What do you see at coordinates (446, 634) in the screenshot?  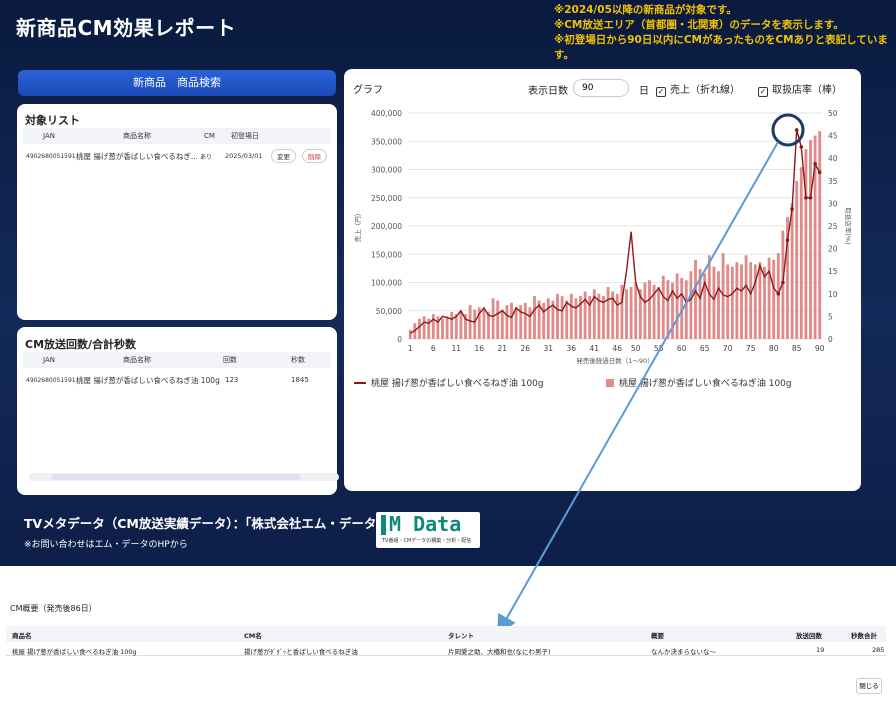 I see `summary-header: 商品名 CM名 タレント 概要 放送回数 秒数合計` at bounding box center [446, 634].